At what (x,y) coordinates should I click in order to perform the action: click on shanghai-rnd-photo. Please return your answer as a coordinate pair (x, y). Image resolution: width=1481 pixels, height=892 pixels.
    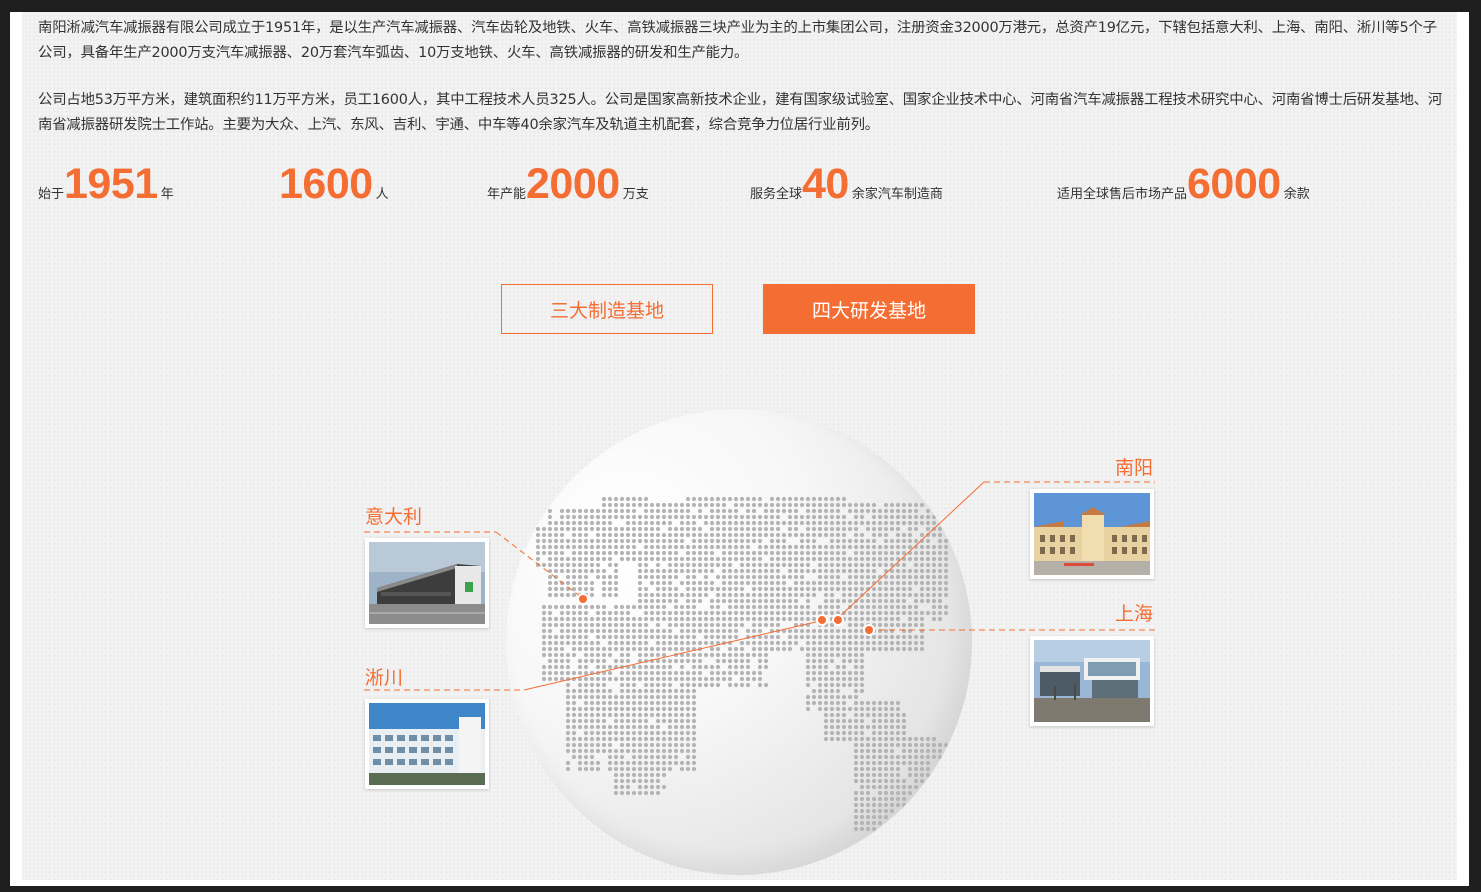
    Looking at the image, I should click on (1092, 681).